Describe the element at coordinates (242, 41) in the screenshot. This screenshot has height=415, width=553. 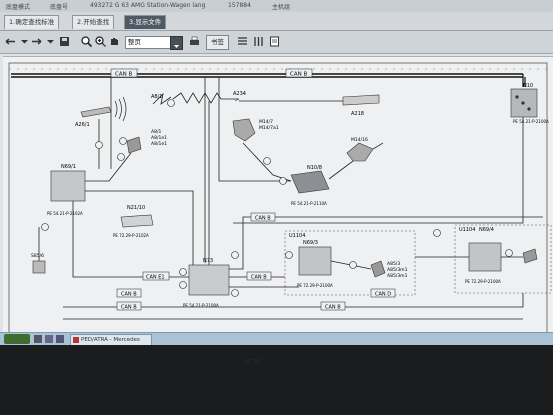
I see `list-view-icon` at that location.